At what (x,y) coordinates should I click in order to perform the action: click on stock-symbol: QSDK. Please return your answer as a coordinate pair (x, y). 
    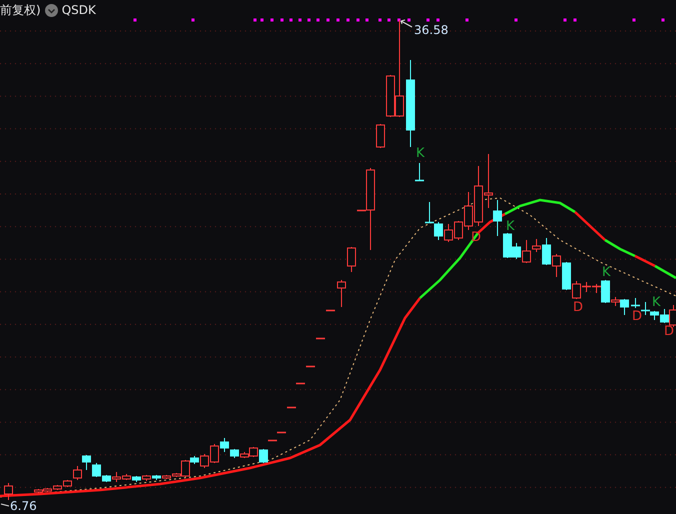
    Looking at the image, I should click on (79, 10).